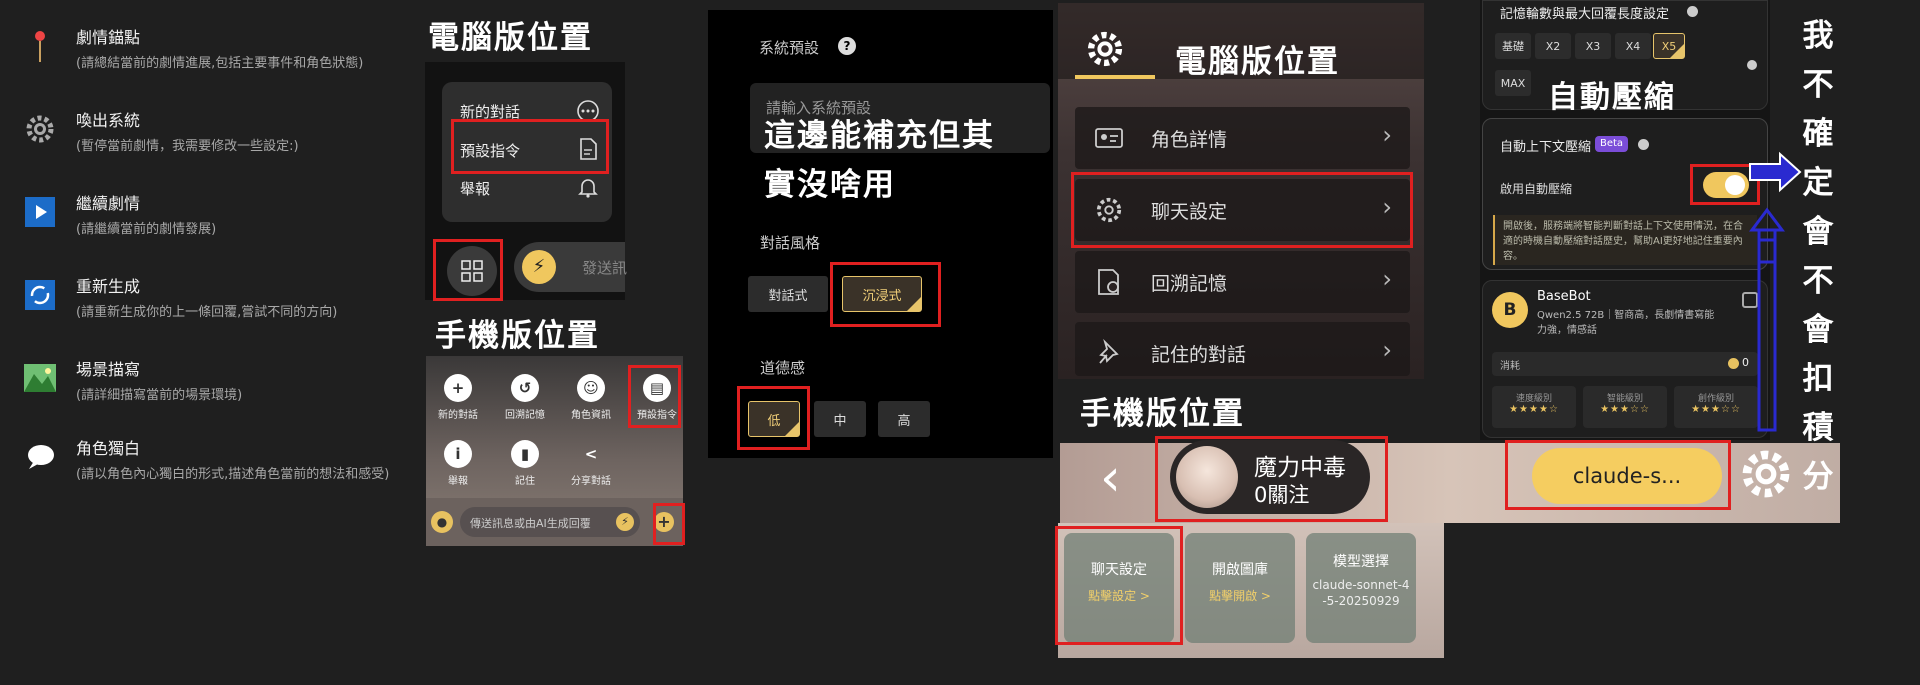  What do you see at coordinates (1819, 134) in the screenshot?
I see `caption-char: 確` at bounding box center [1819, 134].